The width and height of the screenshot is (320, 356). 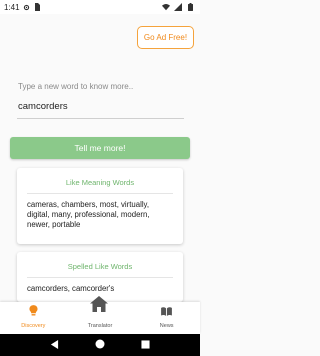 What do you see at coordinates (54, 345) in the screenshot?
I see `back-icon` at bounding box center [54, 345].